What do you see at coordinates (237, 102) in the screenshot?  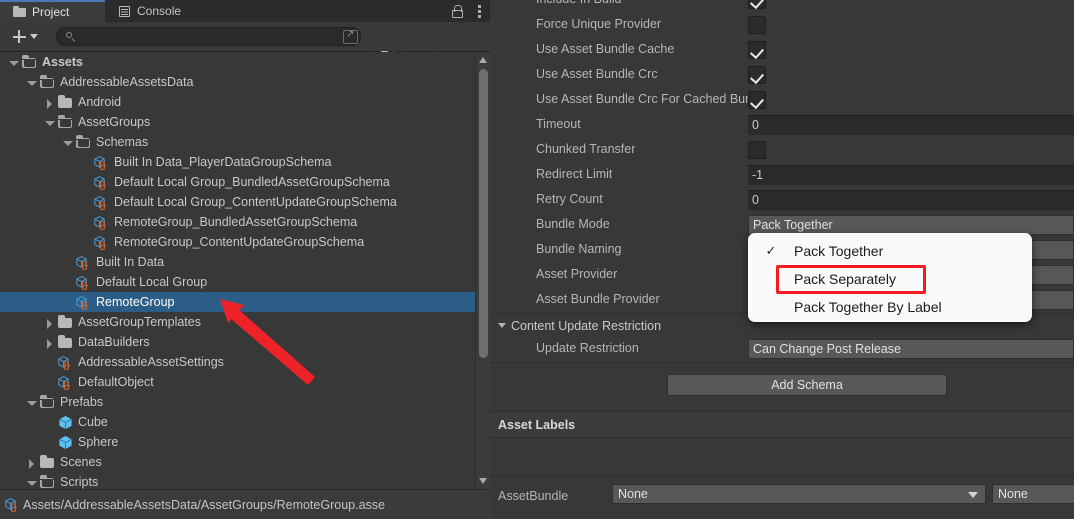 I see `tree-row: Android` at bounding box center [237, 102].